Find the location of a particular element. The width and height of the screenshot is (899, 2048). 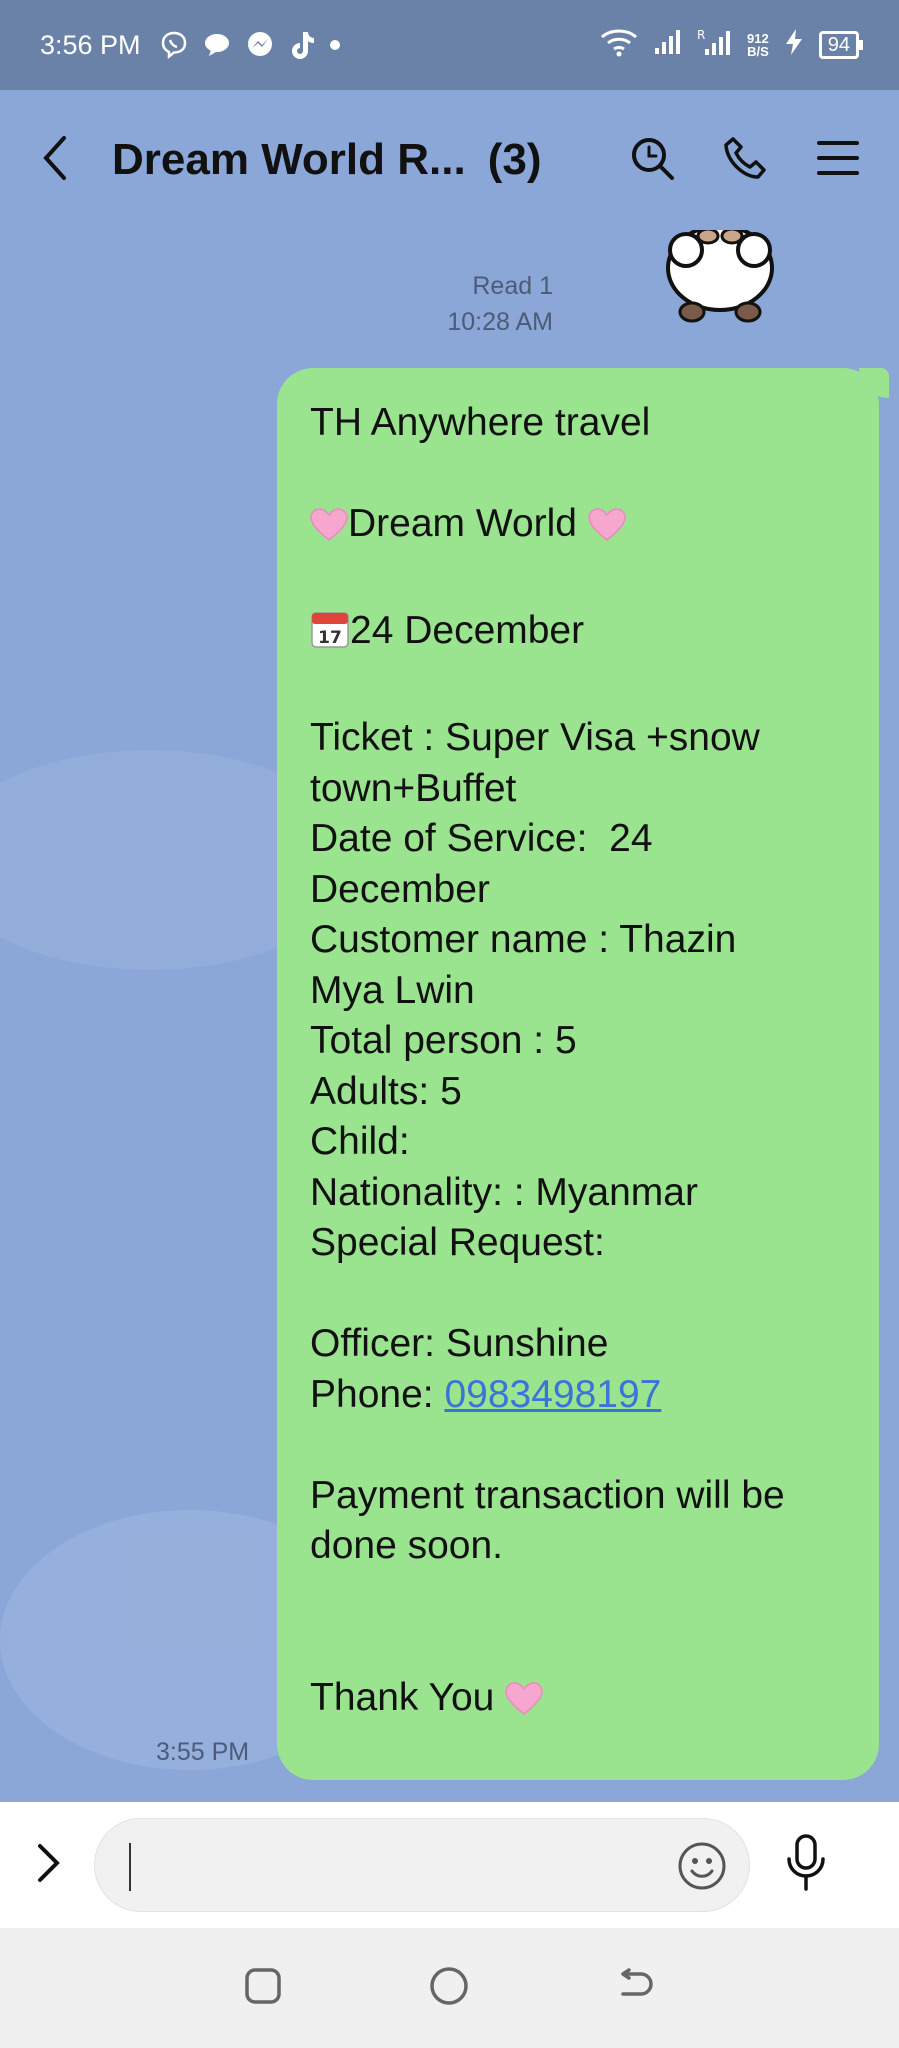

expand-chevron-icon is located at coordinates (48, 1865).